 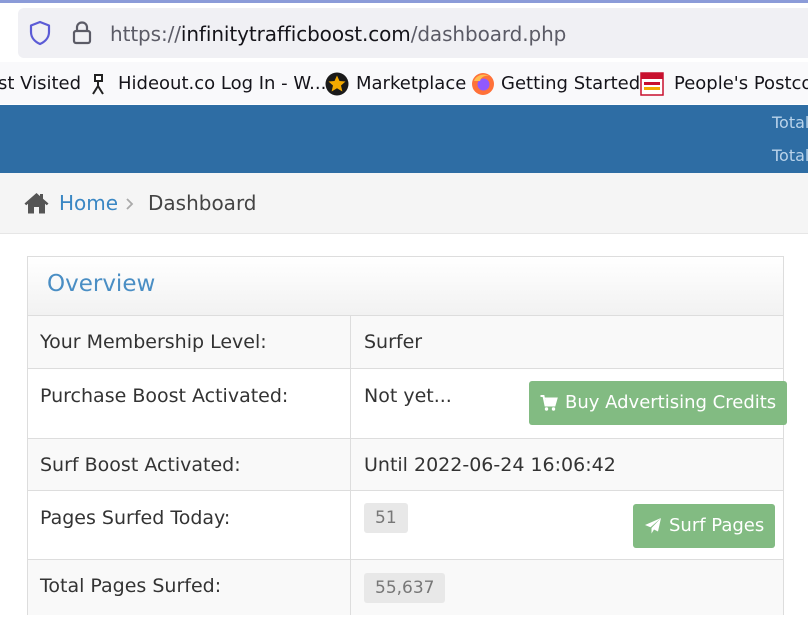 What do you see at coordinates (202, 203) in the screenshot?
I see `breadcrumb-current: Dashboard` at bounding box center [202, 203].